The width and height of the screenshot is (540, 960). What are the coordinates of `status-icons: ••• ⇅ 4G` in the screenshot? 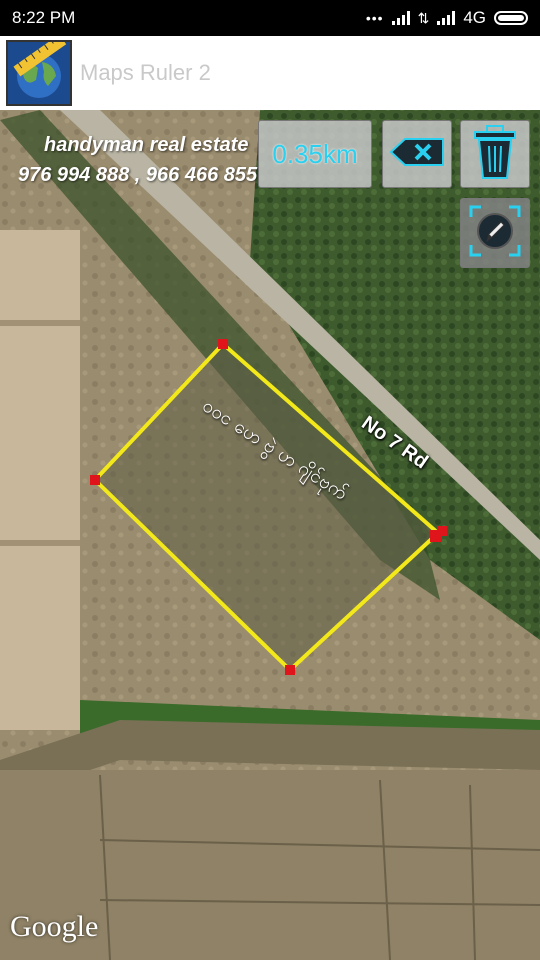 It's located at (447, 18).